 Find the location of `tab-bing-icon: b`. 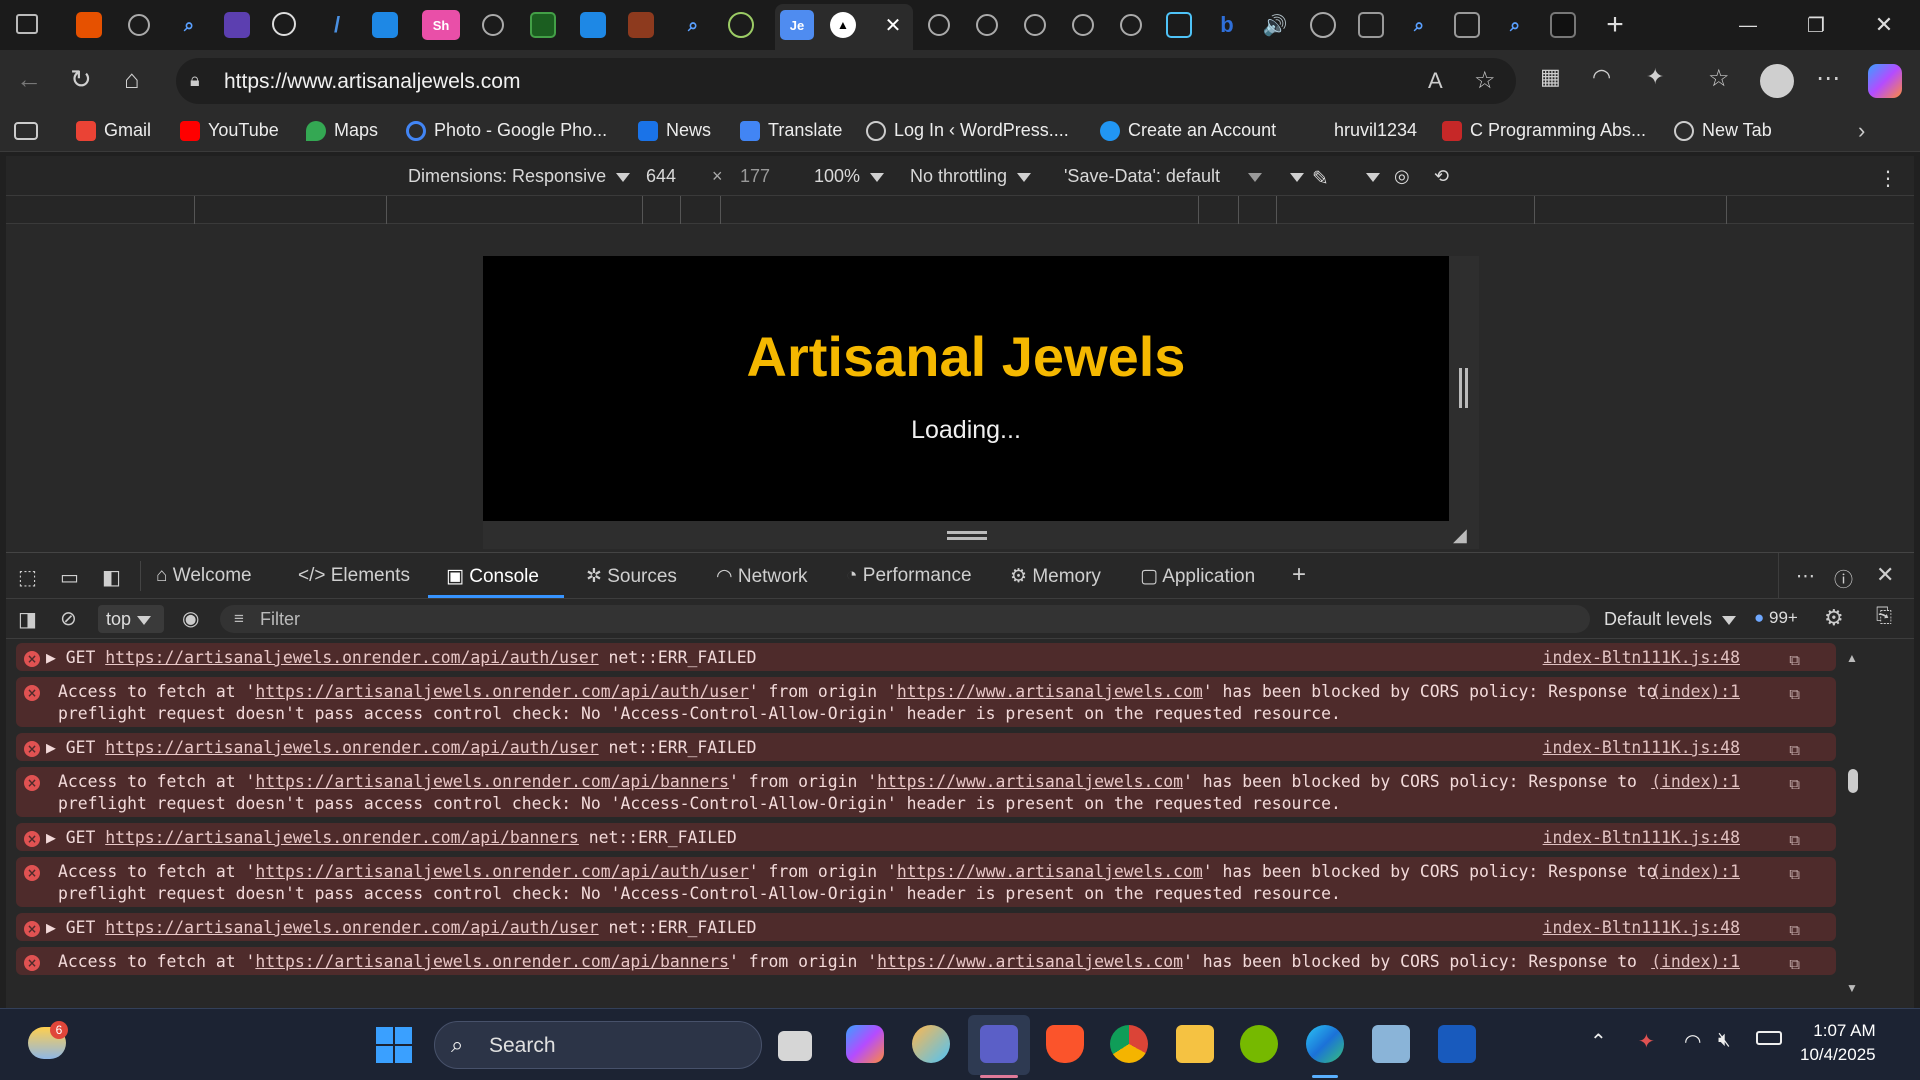

tab-bing-icon: b is located at coordinates (1227, 25).